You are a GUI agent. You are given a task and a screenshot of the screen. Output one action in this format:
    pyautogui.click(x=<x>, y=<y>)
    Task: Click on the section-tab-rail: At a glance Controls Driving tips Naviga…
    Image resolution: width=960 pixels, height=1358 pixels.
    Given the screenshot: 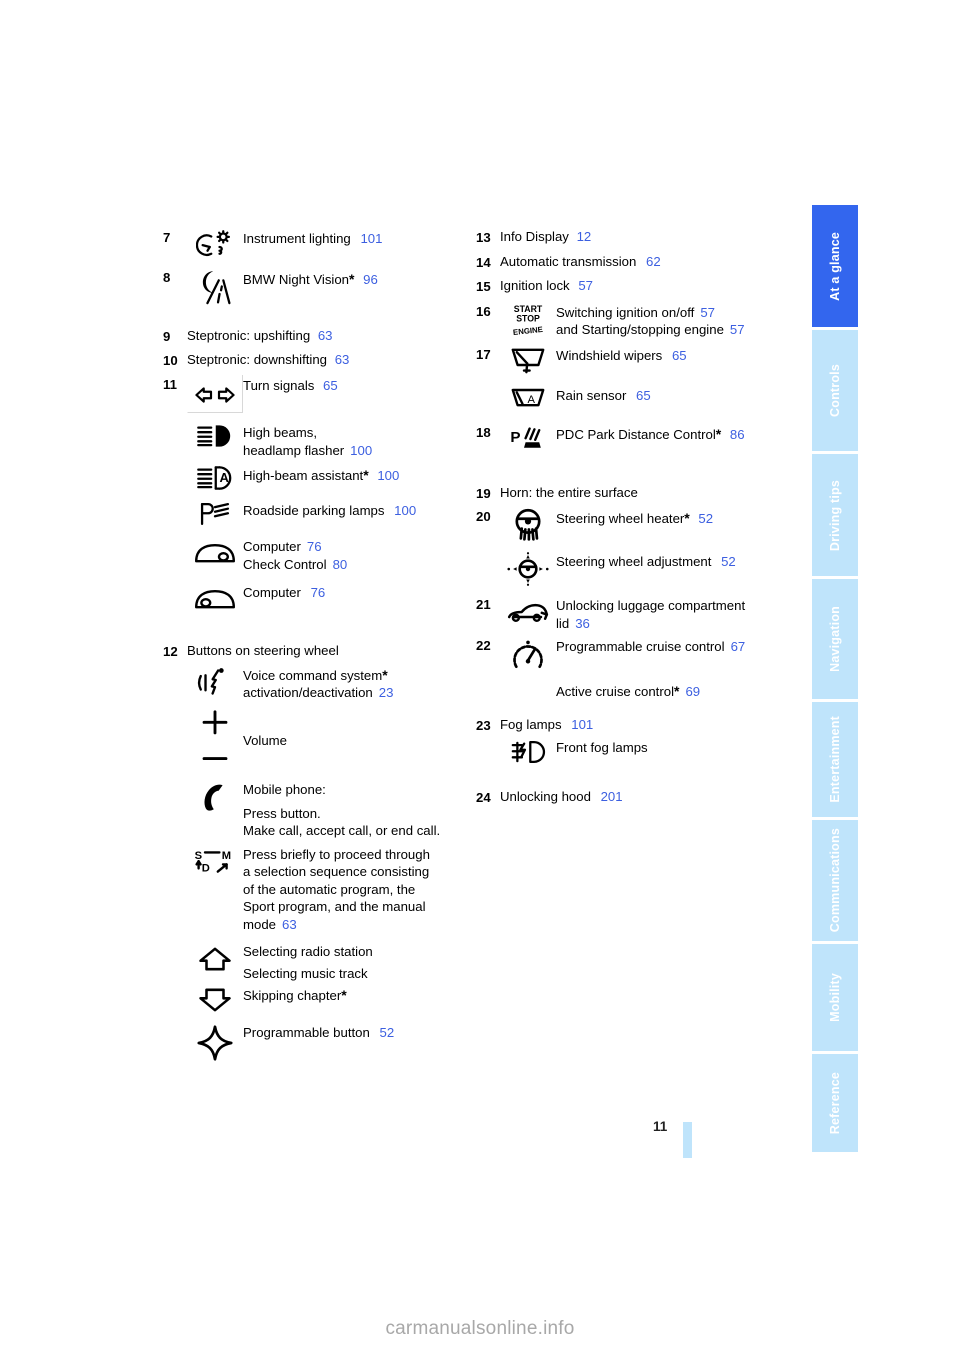 What is the action you would take?
    pyautogui.click(x=835, y=680)
    